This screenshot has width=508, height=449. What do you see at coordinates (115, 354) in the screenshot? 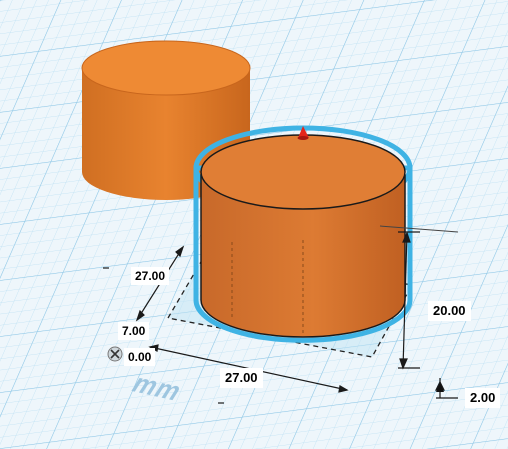
I see `close-icon` at bounding box center [115, 354].